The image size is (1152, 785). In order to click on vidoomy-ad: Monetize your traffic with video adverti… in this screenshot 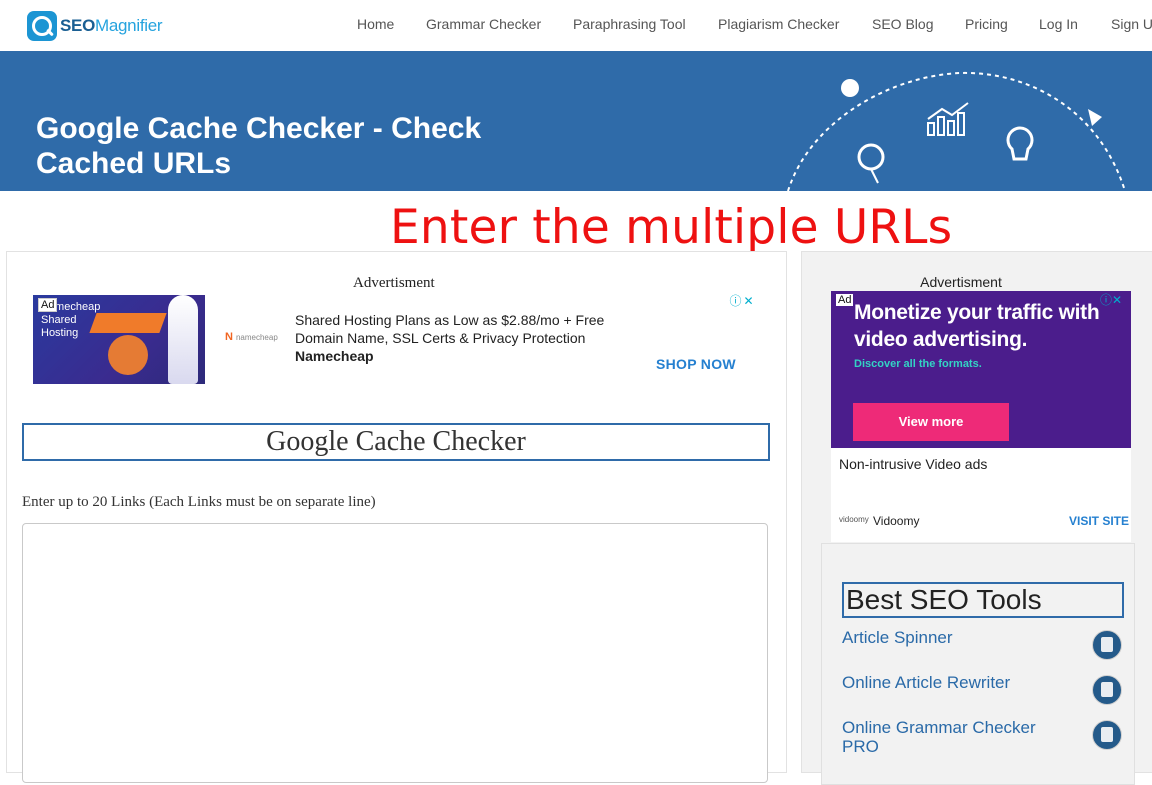, I will do `click(981, 416)`.